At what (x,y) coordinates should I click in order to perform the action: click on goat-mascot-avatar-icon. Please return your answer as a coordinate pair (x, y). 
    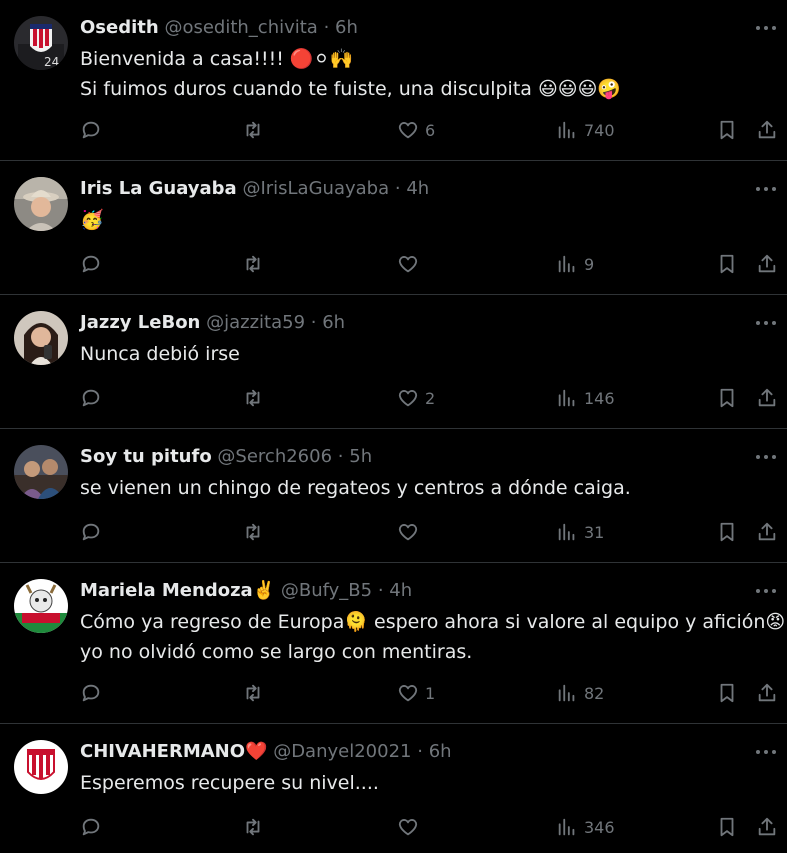
    Looking at the image, I should click on (41, 606).